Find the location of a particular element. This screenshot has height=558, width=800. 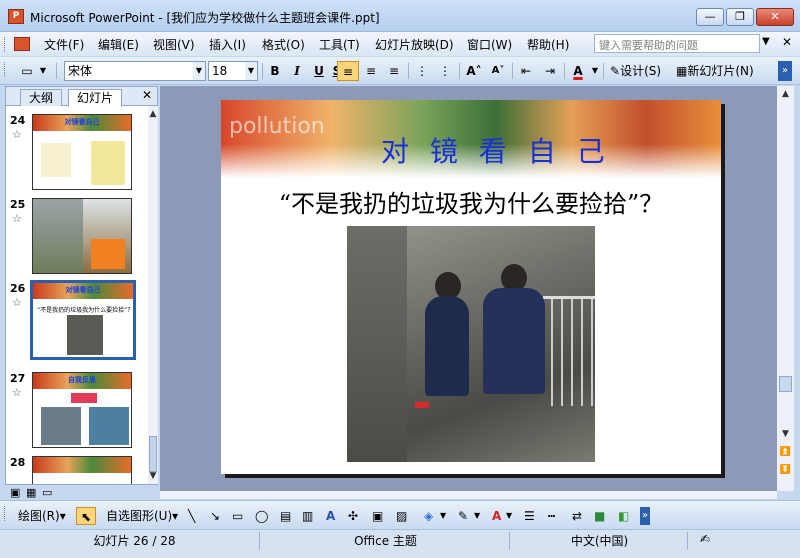

line-style-icon: ☰ is located at coordinates (529, 516).